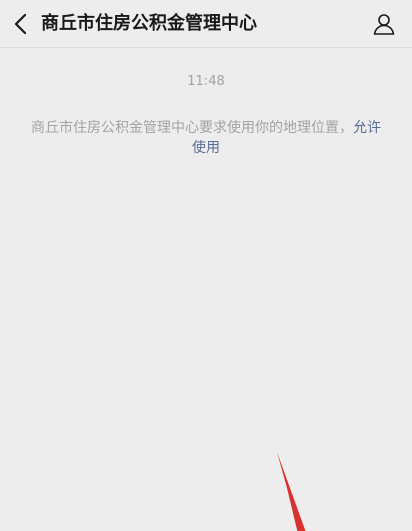 This screenshot has height=531, width=412. What do you see at coordinates (149, 23) in the screenshot?
I see `page-title: 商丘市住房公积金管理中心` at bounding box center [149, 23].